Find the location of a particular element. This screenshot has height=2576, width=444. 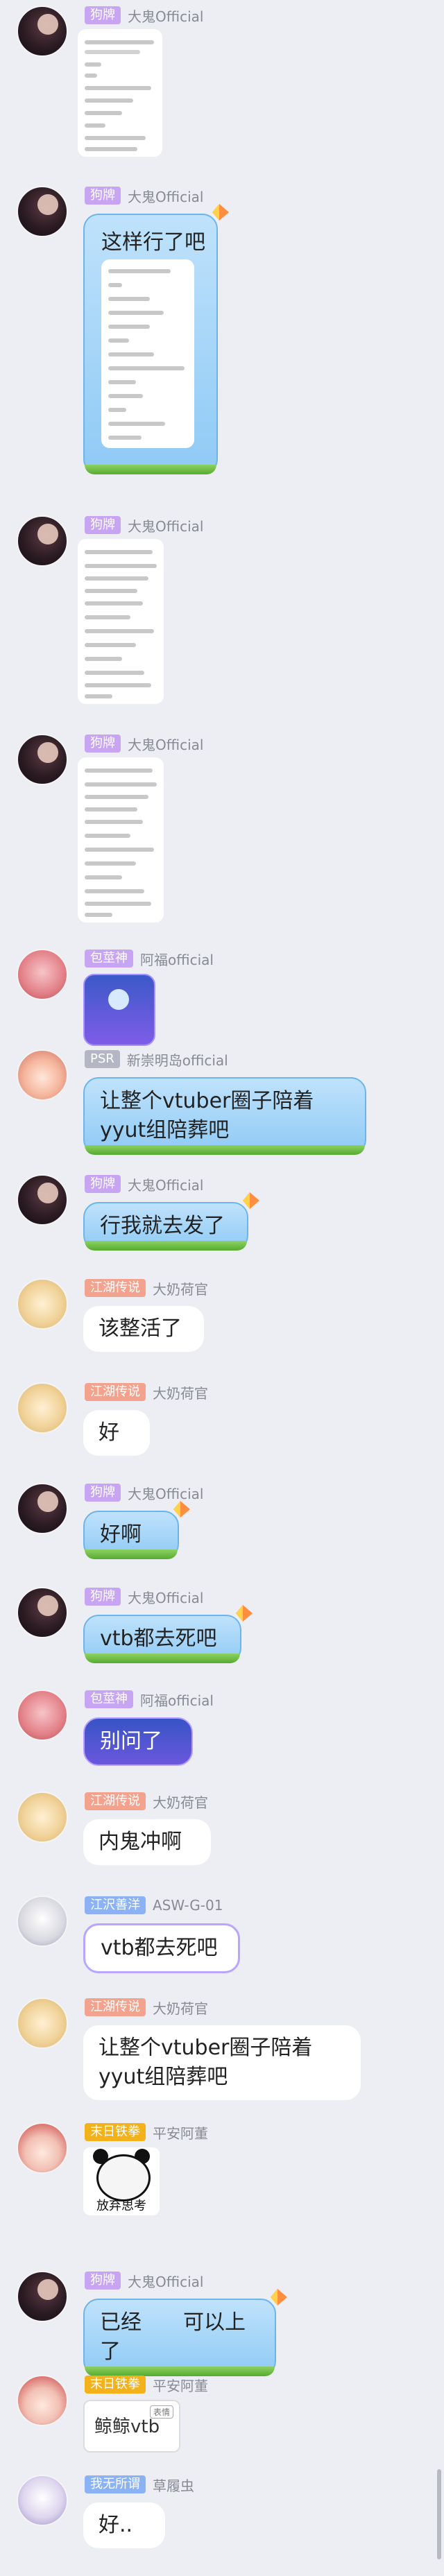

scrollbar is located at coordinates (439, 2514).